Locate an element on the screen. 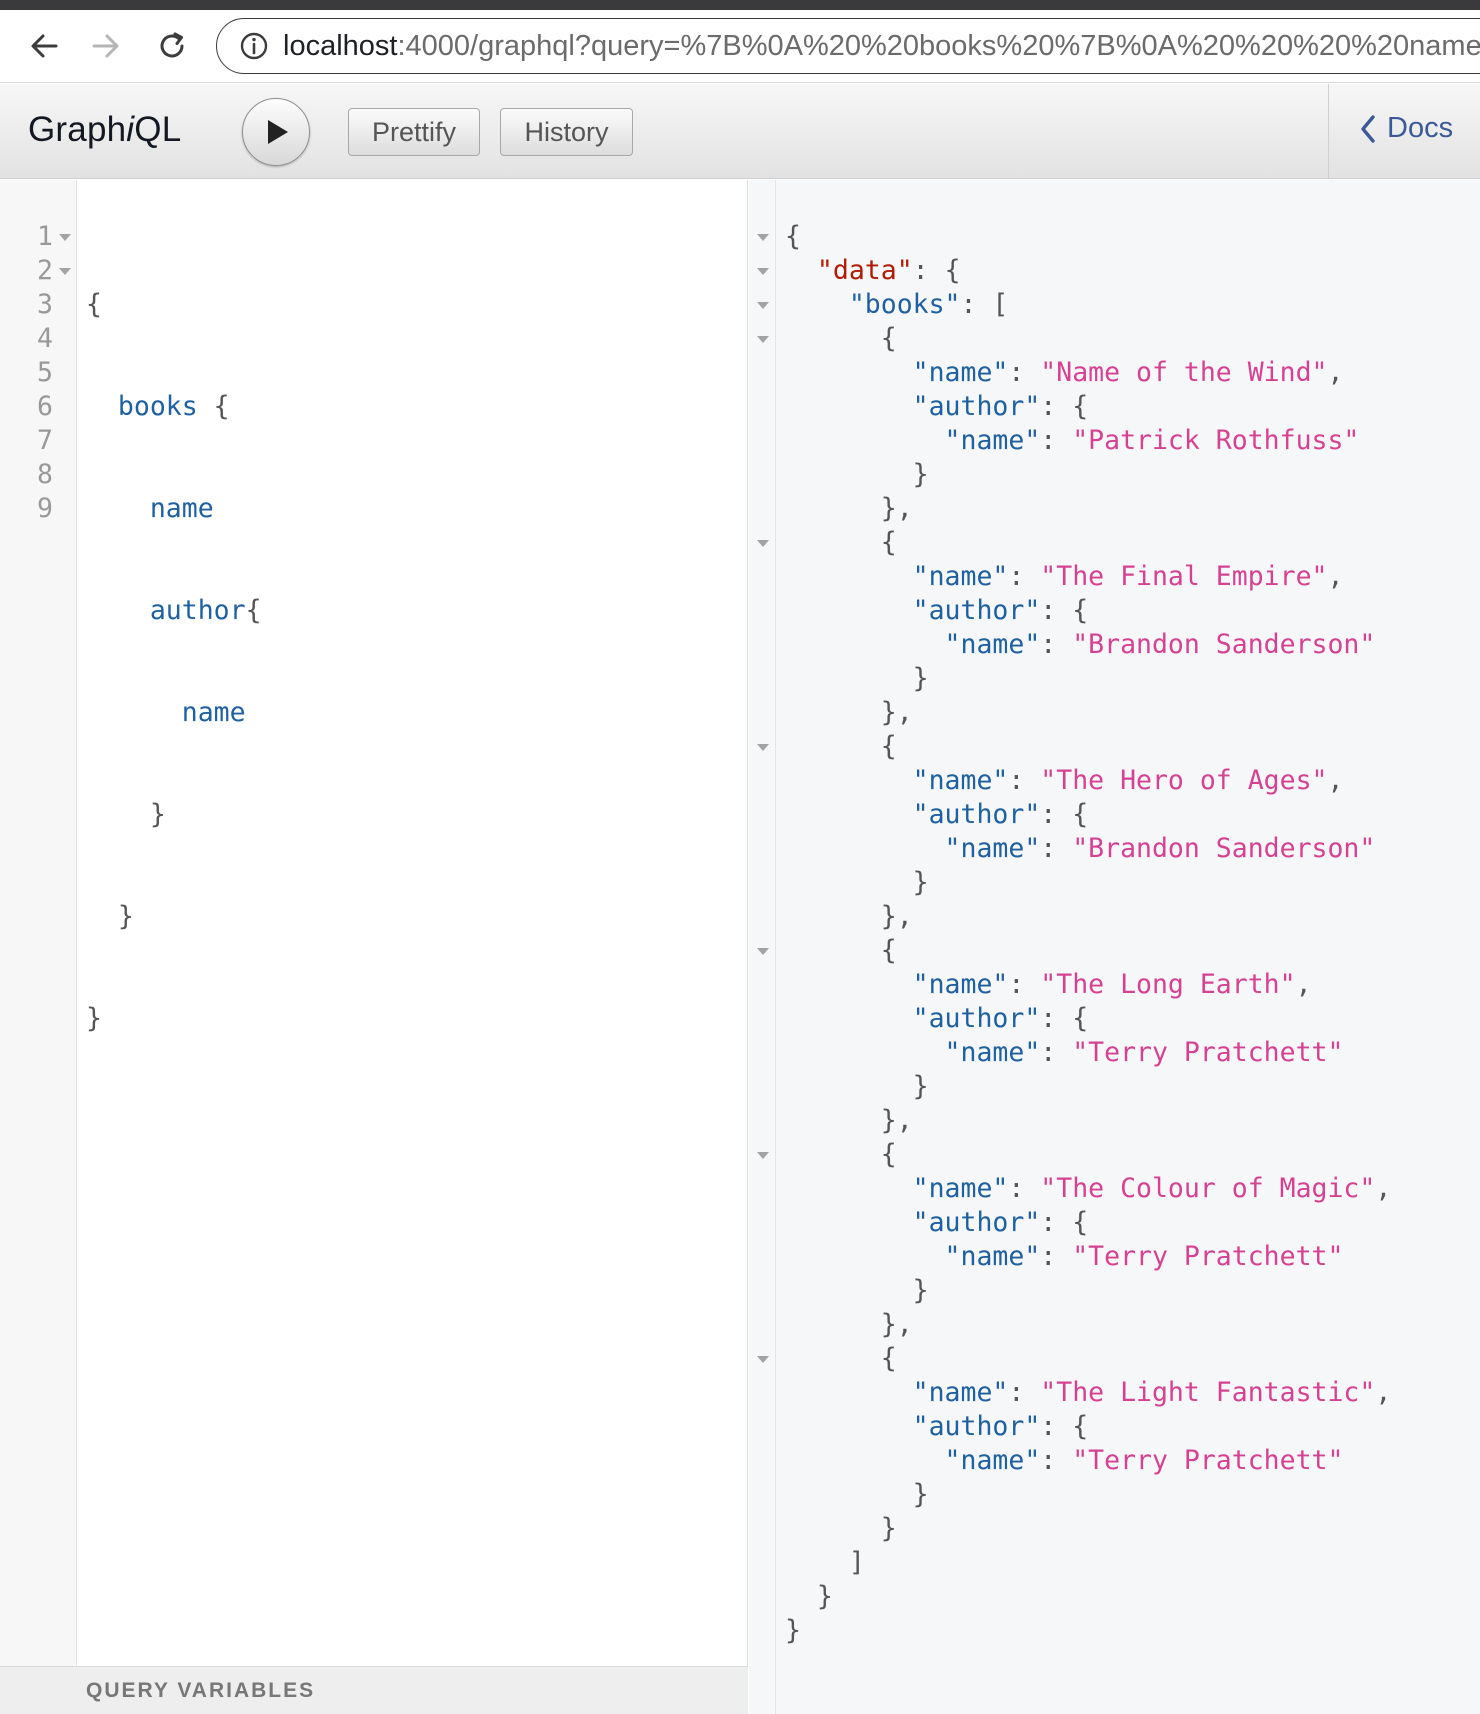  json-line: "name": "The Long Earth", is located at coordinates (1112, 984).